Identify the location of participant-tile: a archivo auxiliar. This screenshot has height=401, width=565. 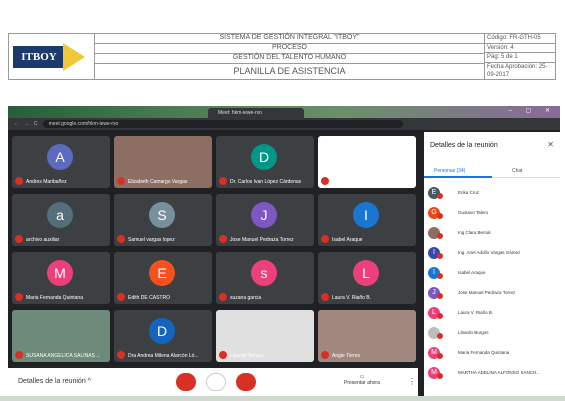
(61, 220).